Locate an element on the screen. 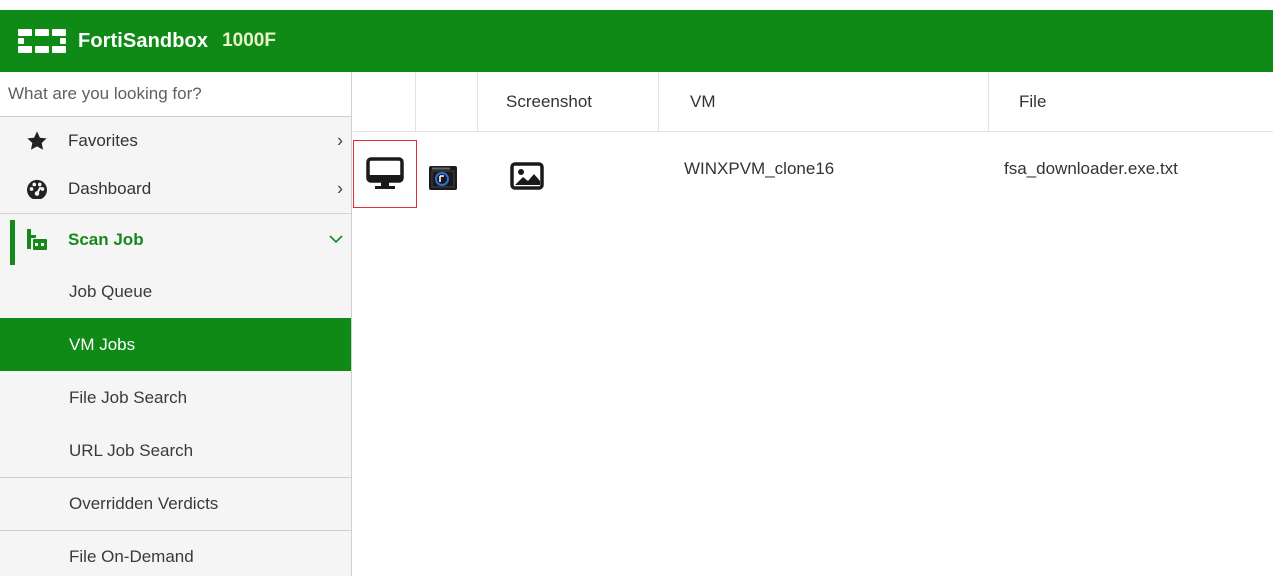  vm-console-icon is located at coordinates (443, 180).